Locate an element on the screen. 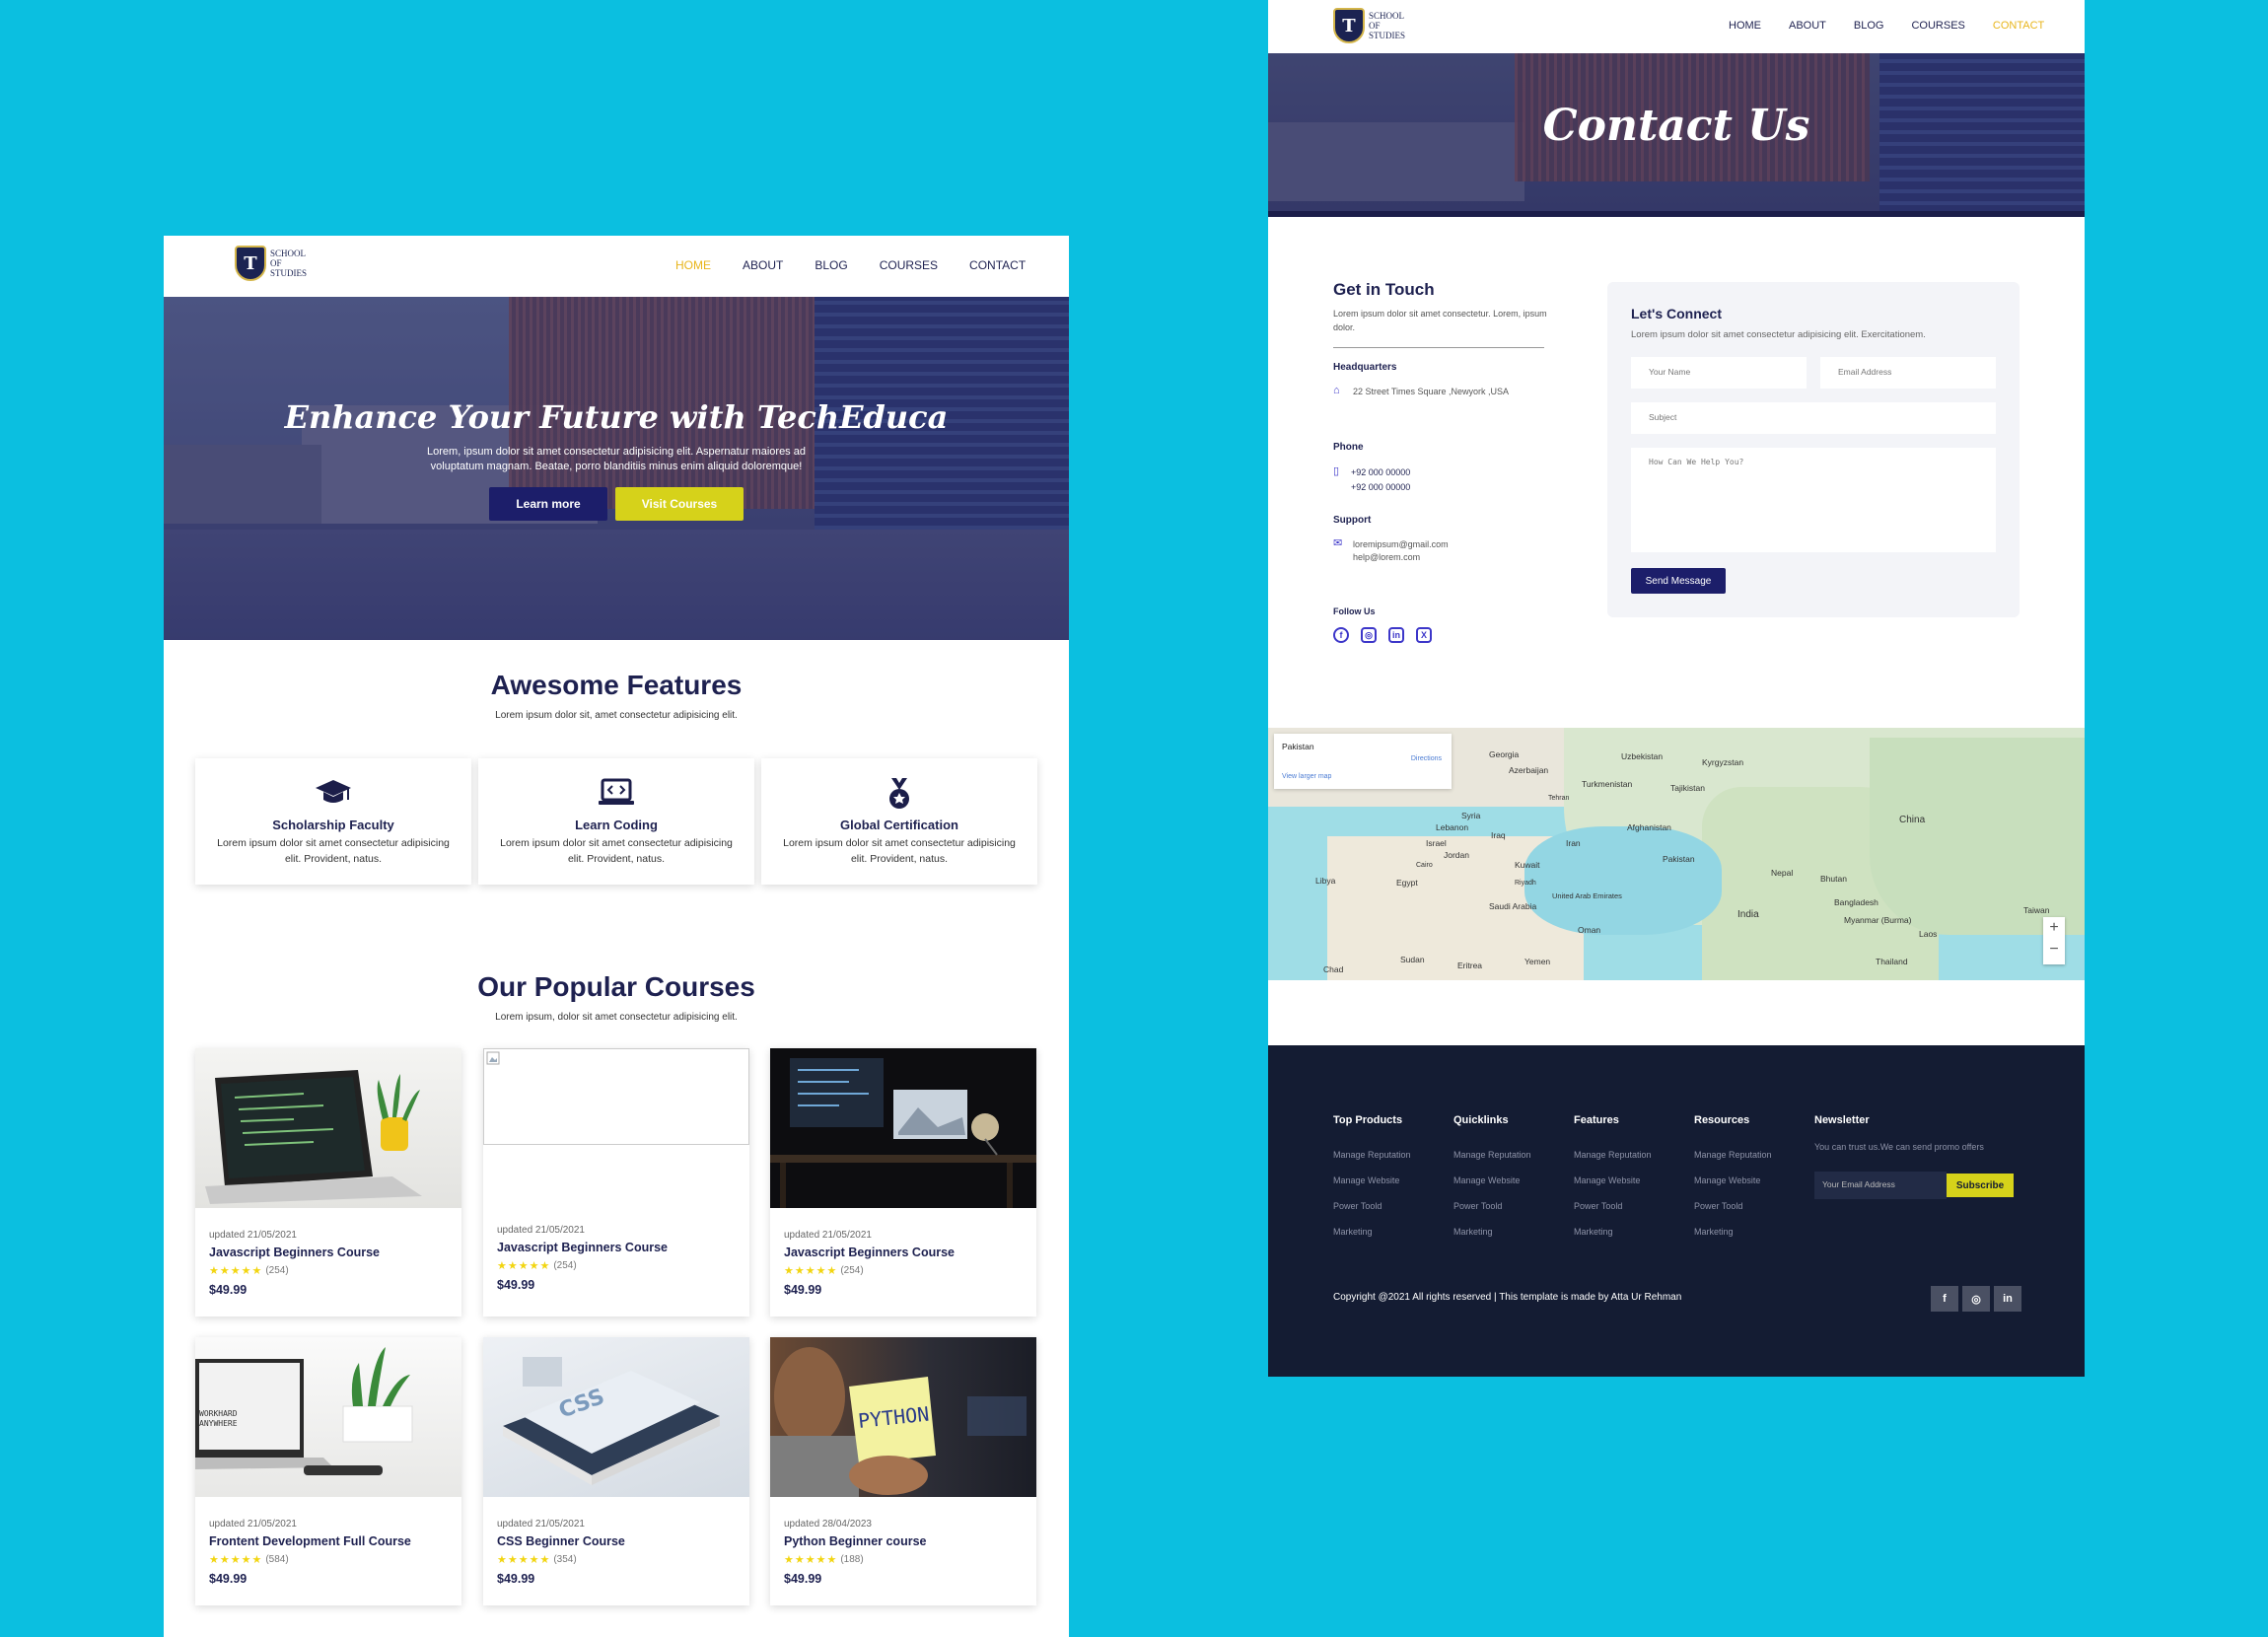  map-label: Oman is located at coordinates (1590, 930).